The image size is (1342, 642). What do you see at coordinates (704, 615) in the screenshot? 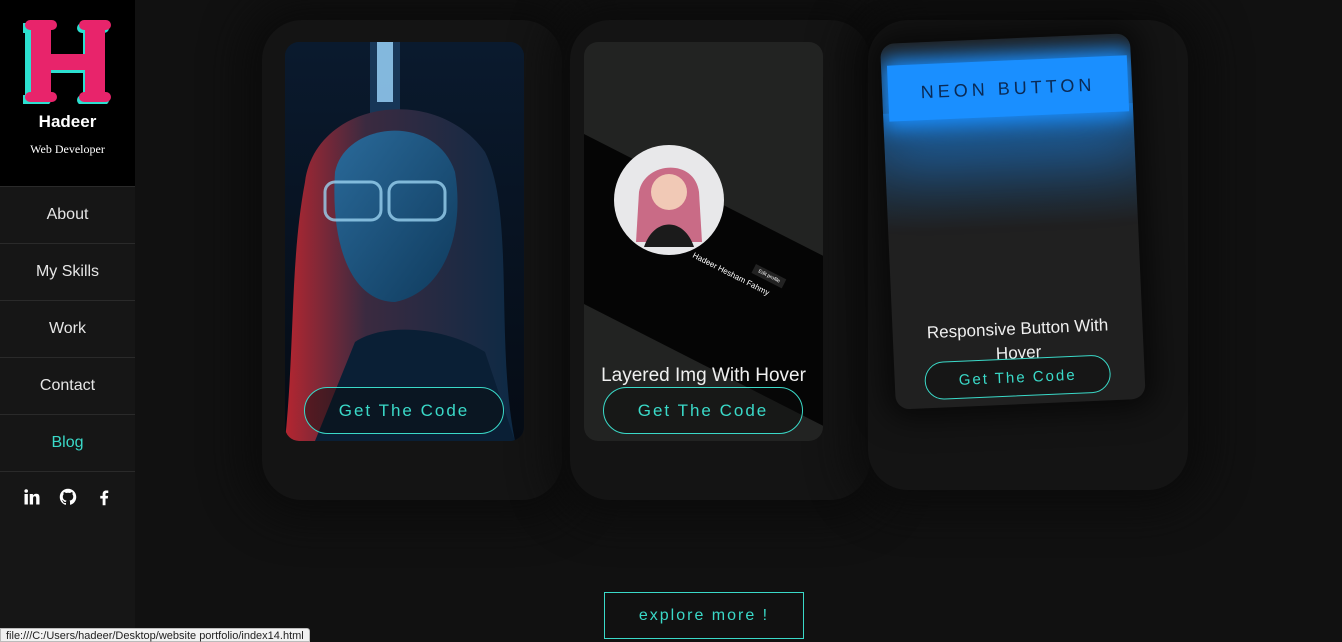
I see `explore-more-button: explore more !` at bounding box center [704, 615].